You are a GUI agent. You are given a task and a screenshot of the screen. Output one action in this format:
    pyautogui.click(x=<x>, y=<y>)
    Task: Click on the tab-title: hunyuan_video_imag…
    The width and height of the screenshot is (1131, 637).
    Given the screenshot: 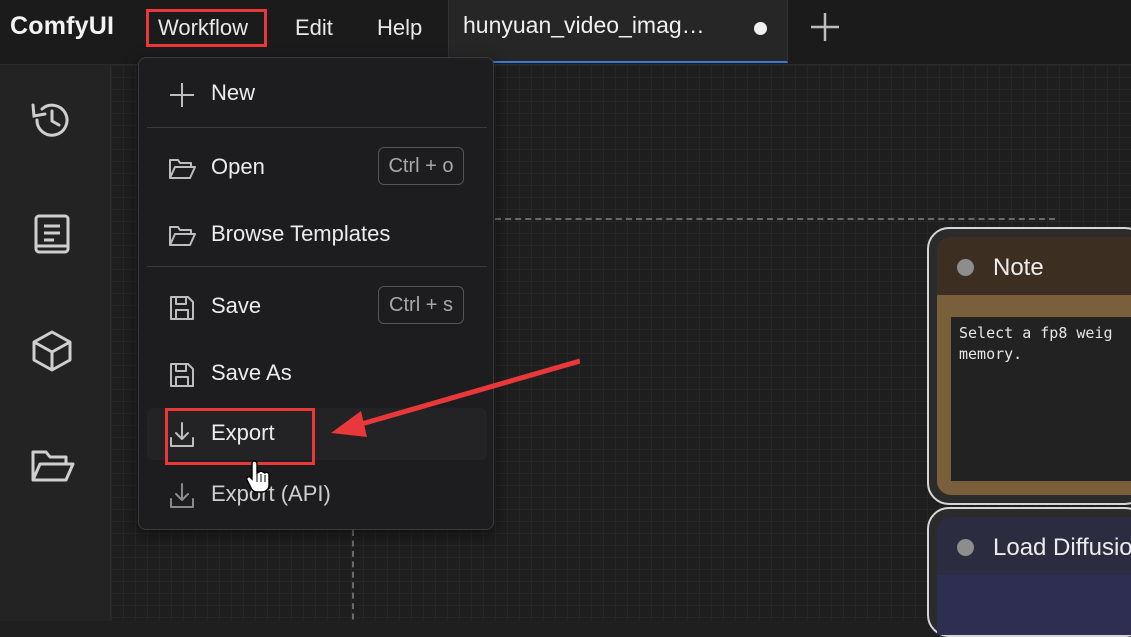 What is the action you would take?
    pyautogui.click(x=584, y=25)
    